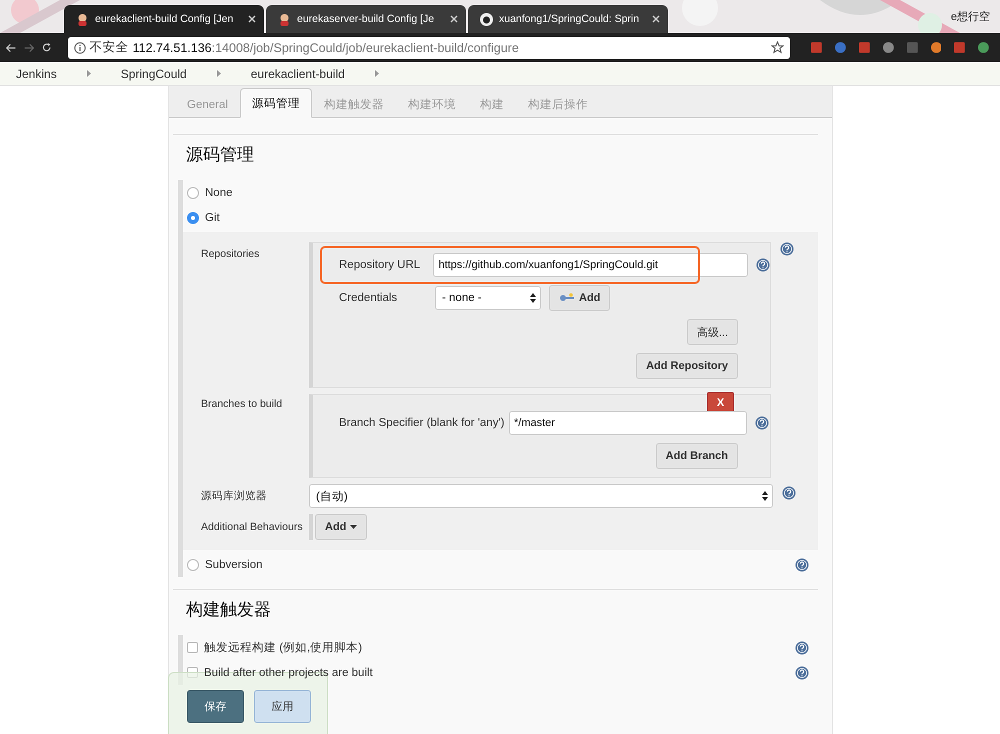 This screenshot has width=1000, height=734. Describe the element at coordinates (11, 48) in the screenshot. I see `back-icon` at that location.